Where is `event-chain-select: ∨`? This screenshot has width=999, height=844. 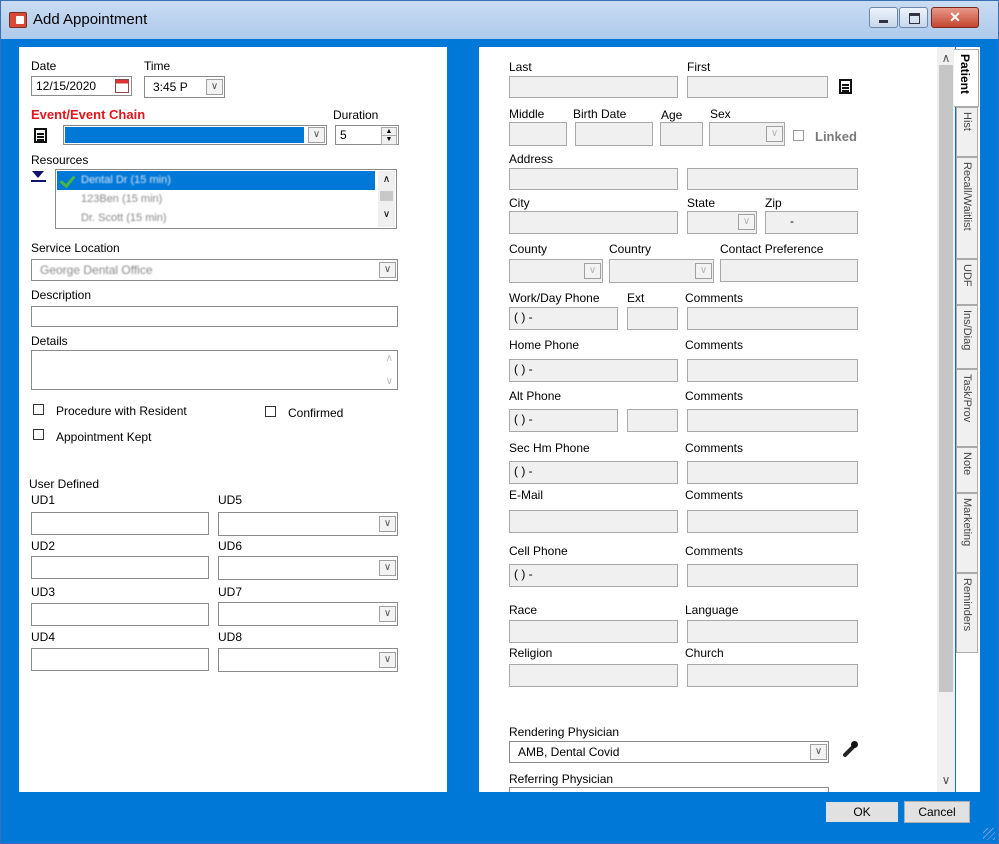
event-chain-select: ∨ is located at coordinates (195, 135).